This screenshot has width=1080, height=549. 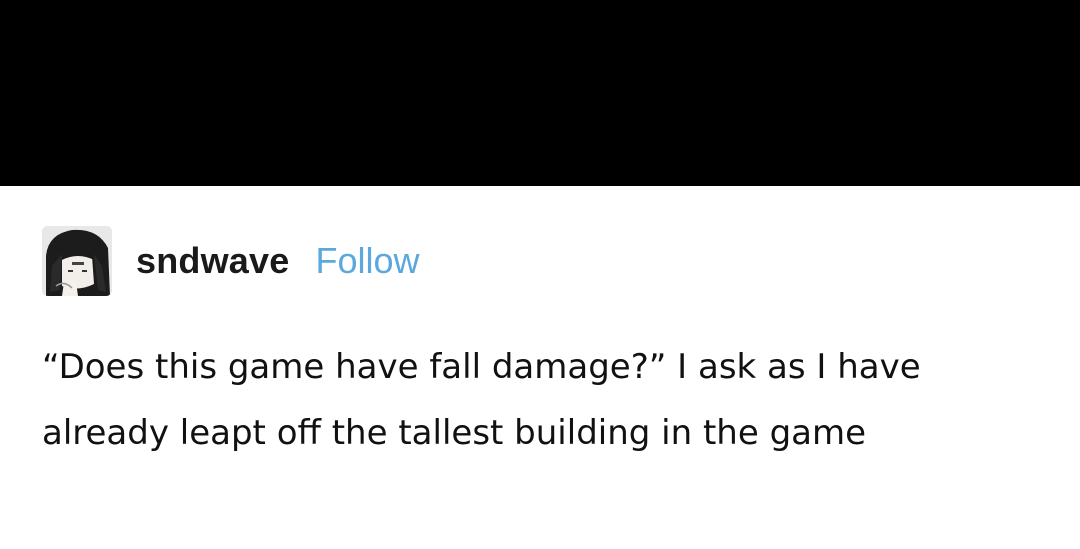 What do you see at coordinates (367, 261) in the screenshot?
I see `follow-button: Follow` at bounding box center [367, 261].